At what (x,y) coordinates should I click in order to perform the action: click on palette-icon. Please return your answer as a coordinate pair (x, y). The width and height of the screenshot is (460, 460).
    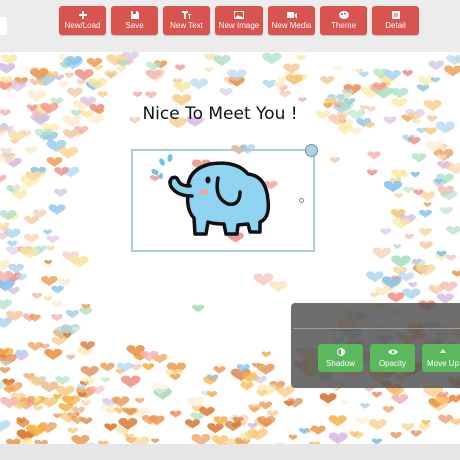
    Looking at the image, I should click on (343, 15).